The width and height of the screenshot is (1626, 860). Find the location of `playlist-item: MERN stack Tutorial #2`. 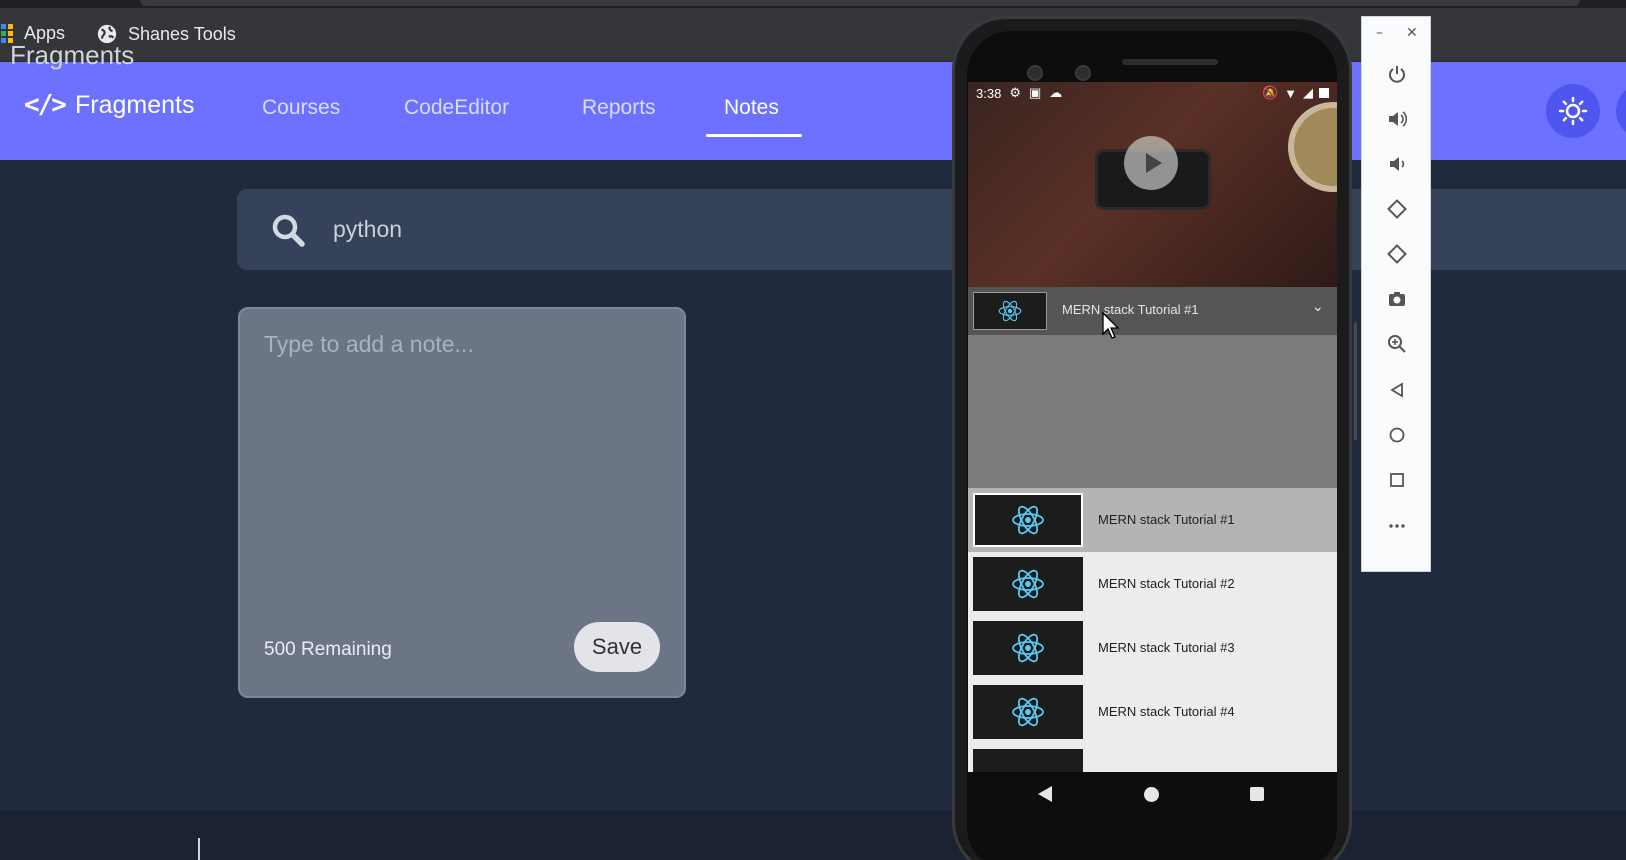

playlist-item: MERN stack Tutorial #2 is located at coordinates (1152, 584).